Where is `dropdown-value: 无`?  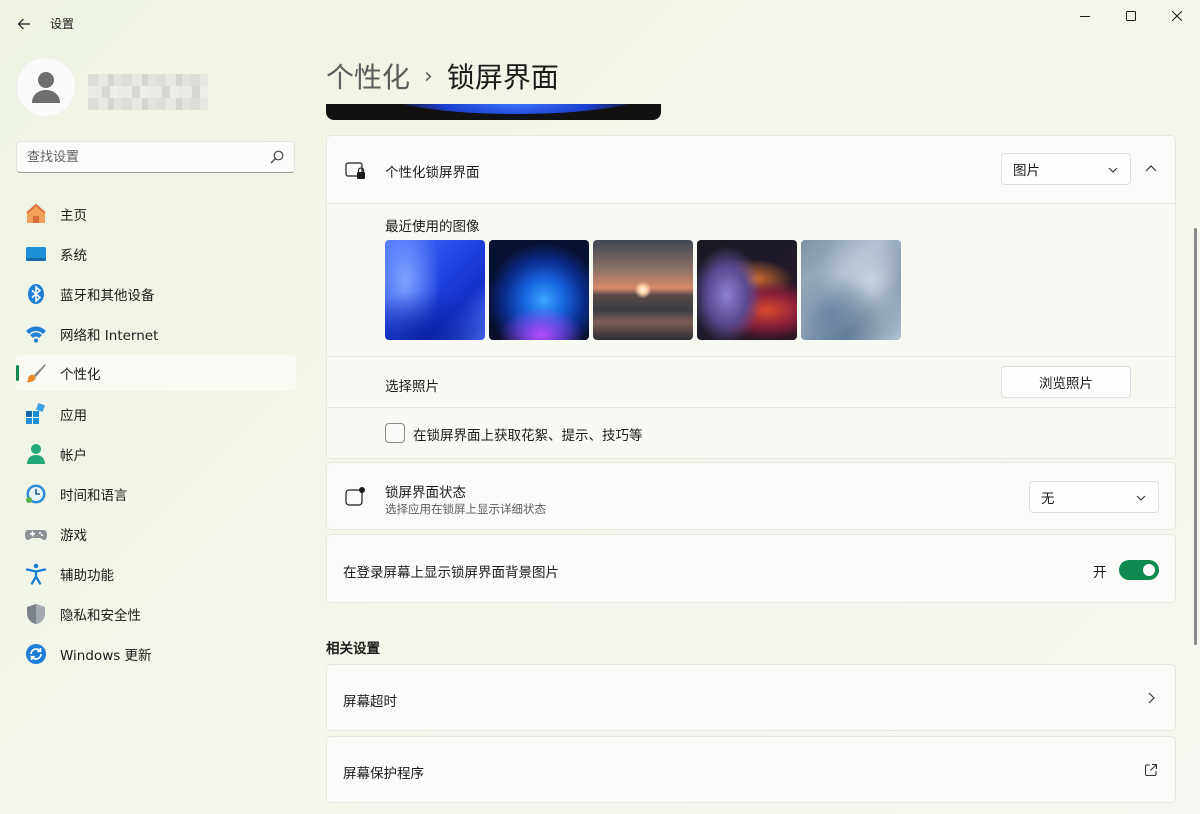 dropdown-value: 无 is located at coordinates (1048, 499).